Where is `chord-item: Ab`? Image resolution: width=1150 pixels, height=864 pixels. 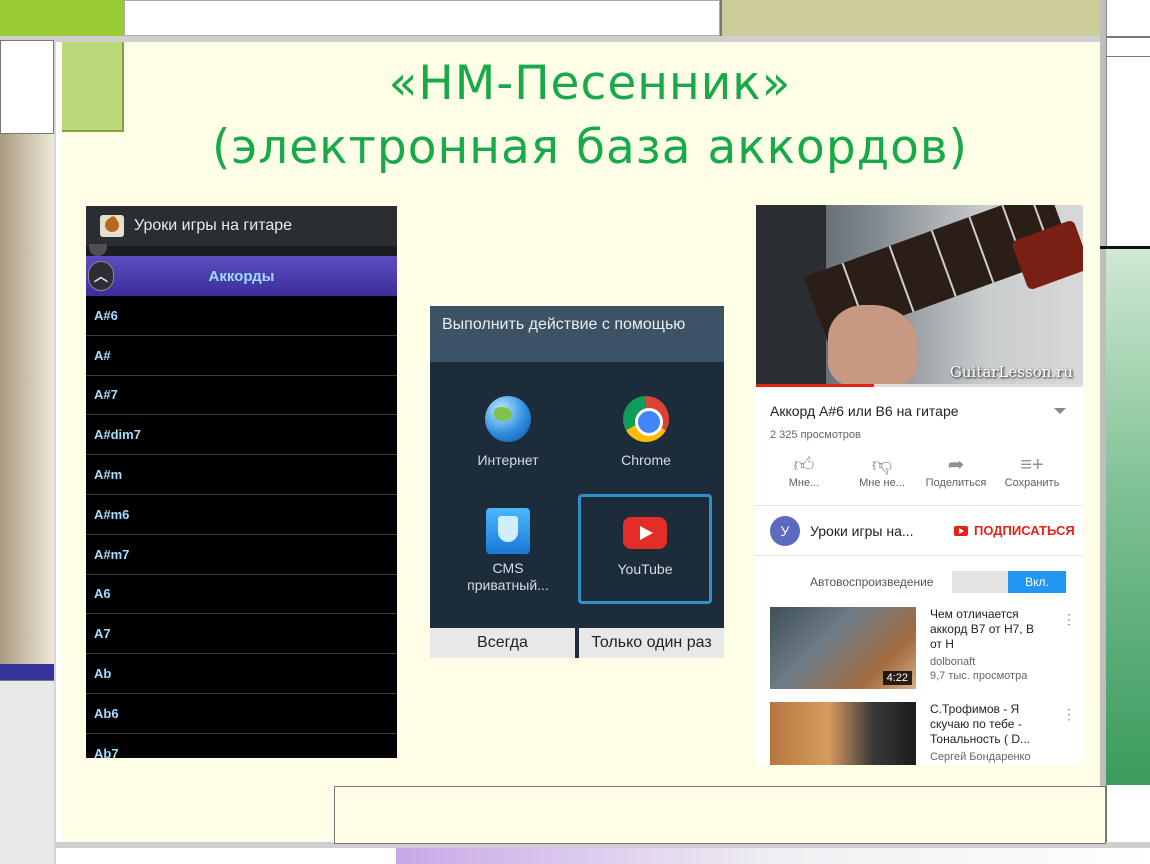
chord-item: Ab is located at coordinates (241, 674).